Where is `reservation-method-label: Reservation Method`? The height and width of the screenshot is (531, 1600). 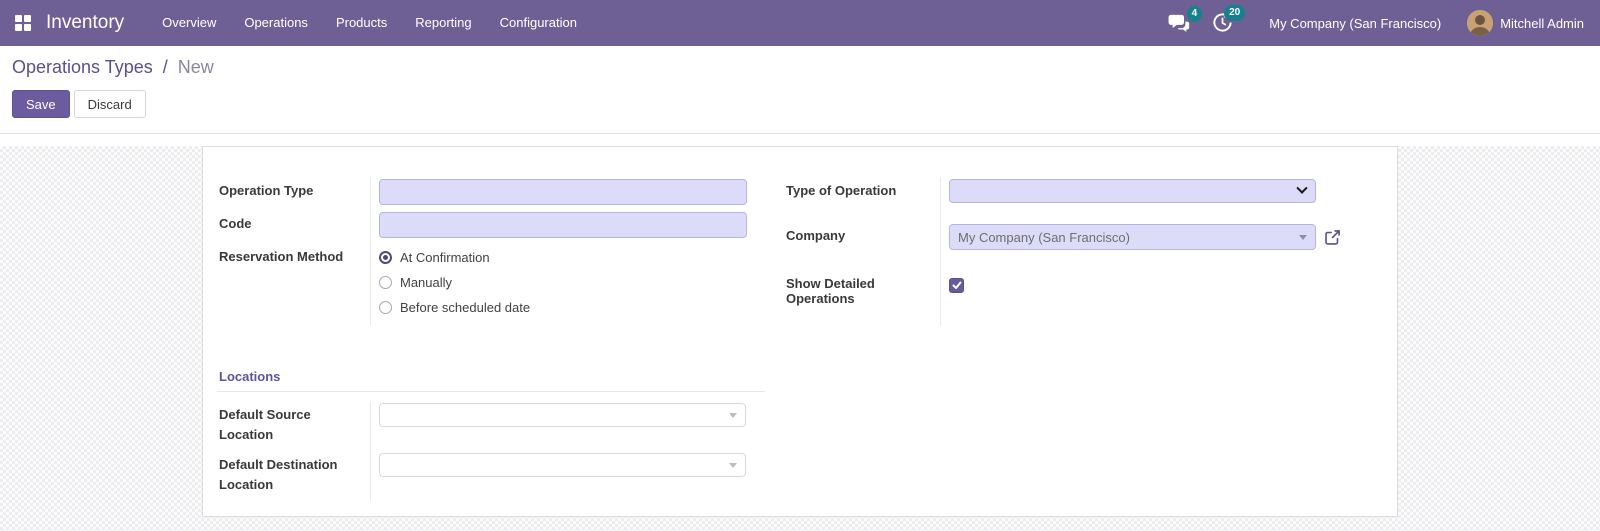
reservation-method-label: Reservation Method is located at coordinates (281, 256).